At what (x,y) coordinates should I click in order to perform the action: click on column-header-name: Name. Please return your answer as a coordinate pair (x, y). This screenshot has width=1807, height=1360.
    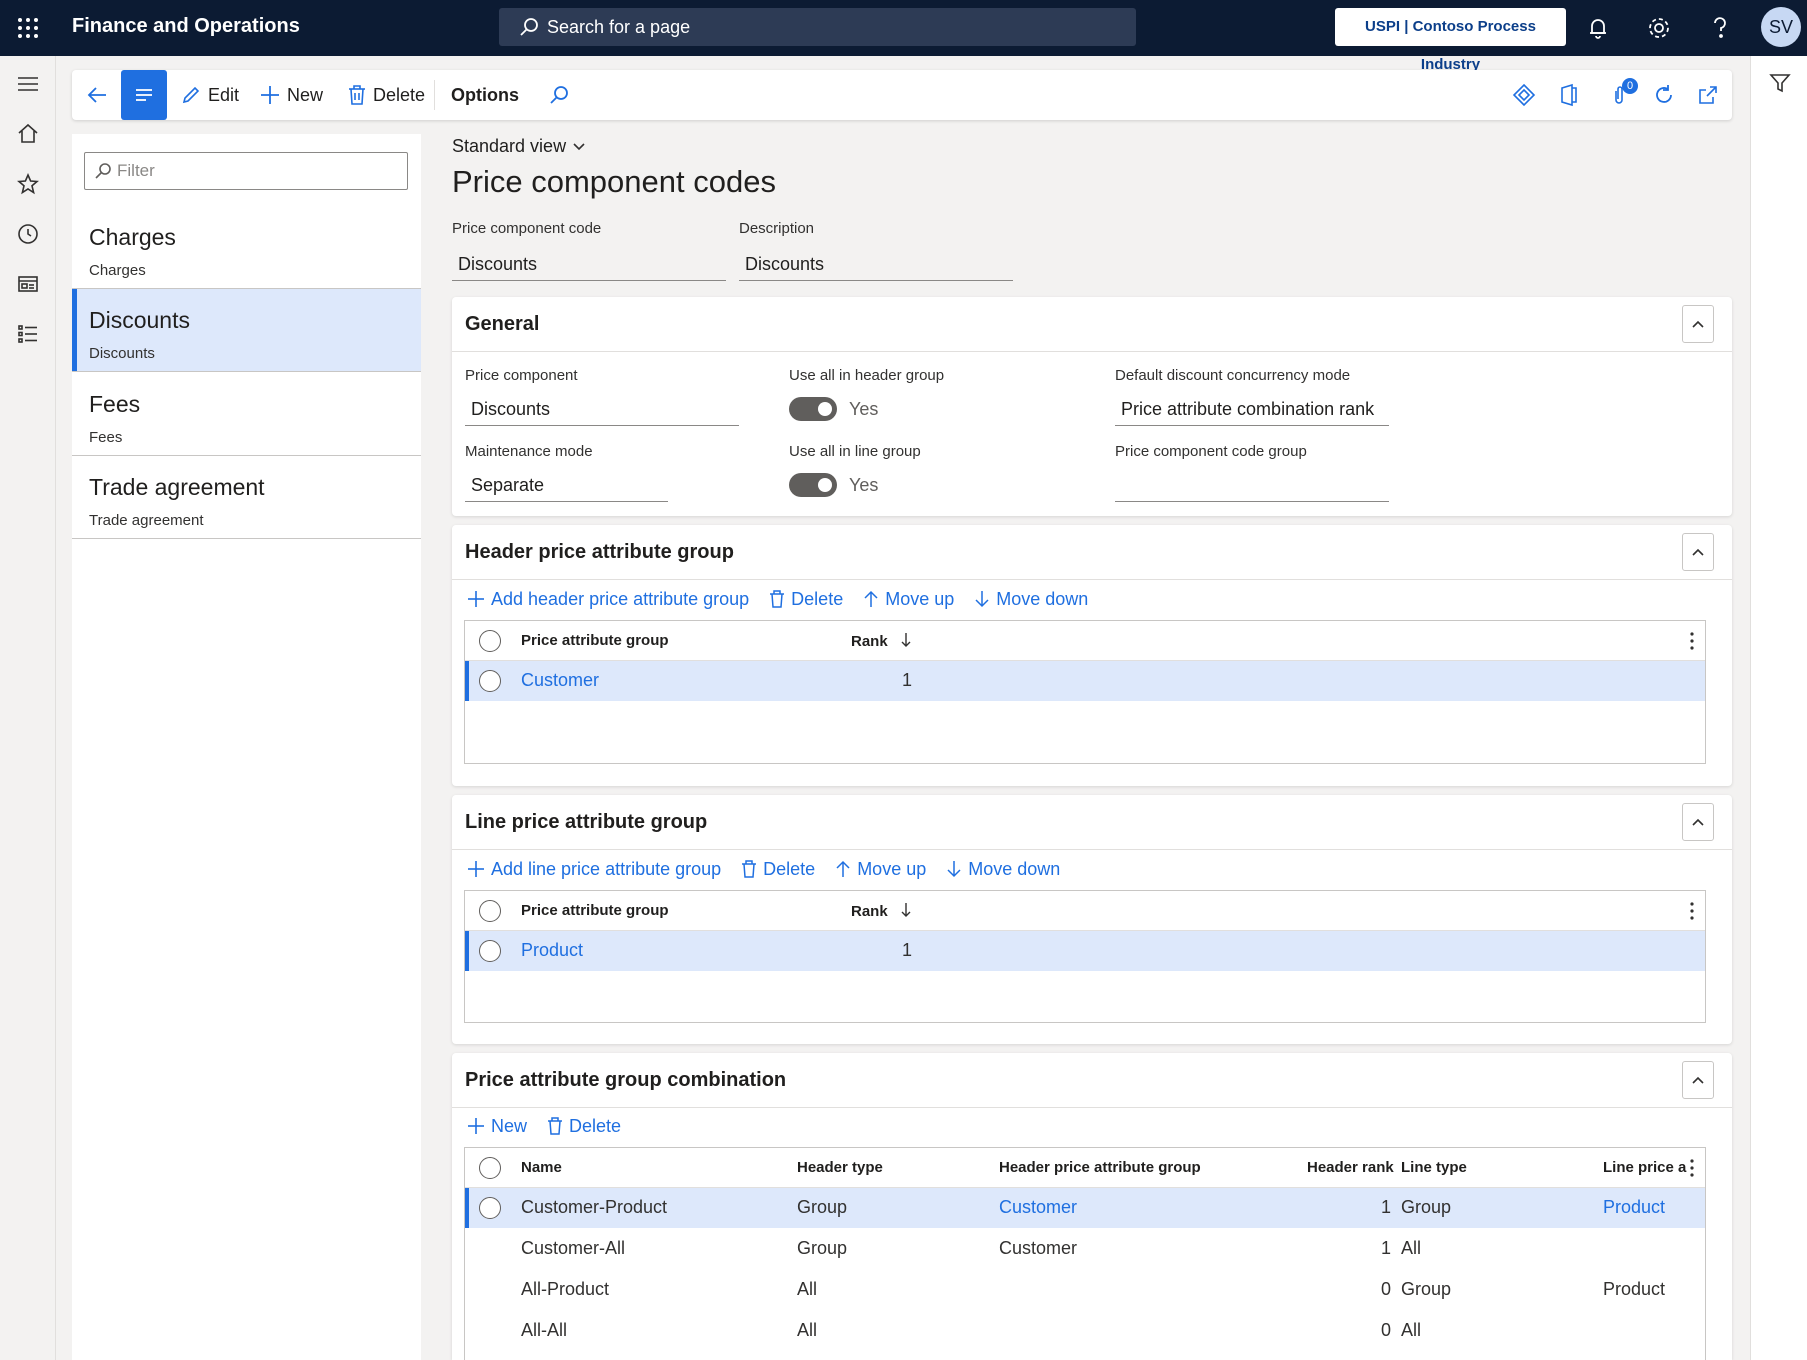
    Looking at the image, I should click on (541, 1167).